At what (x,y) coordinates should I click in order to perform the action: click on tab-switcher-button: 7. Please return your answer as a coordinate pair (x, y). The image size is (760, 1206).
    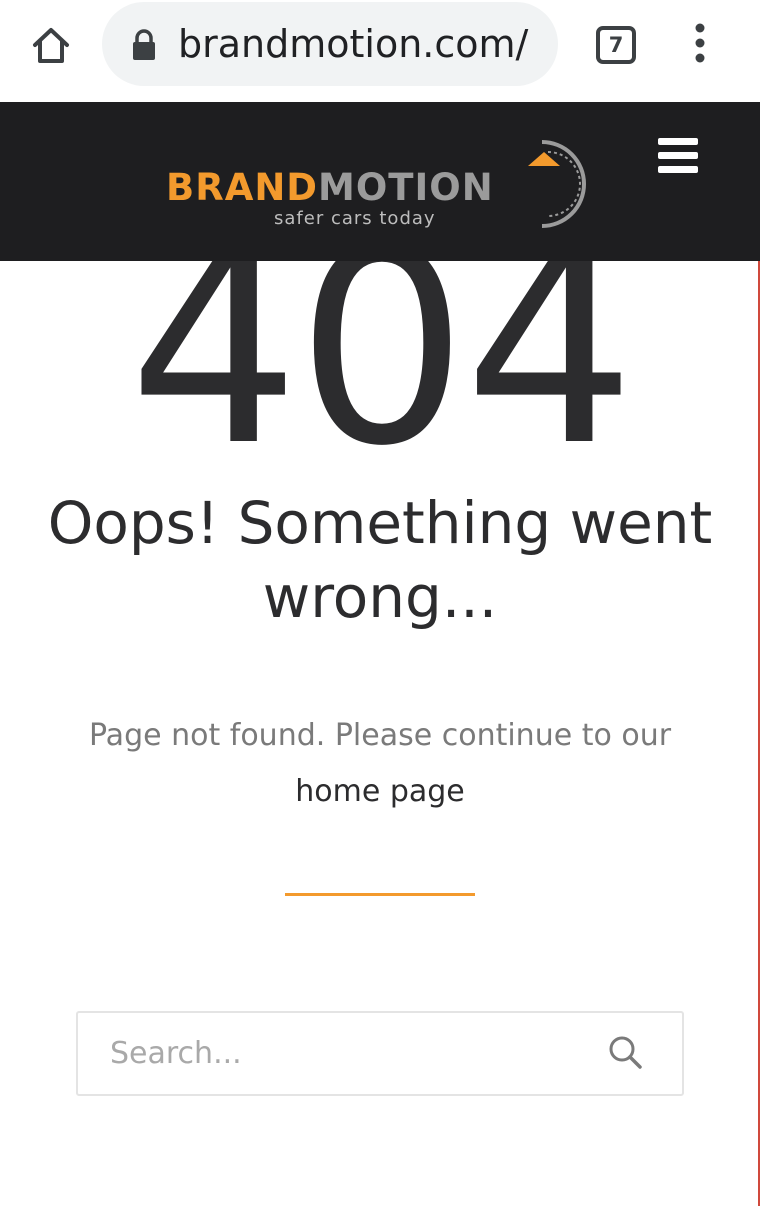
    Looking at the image, I should click on (616, 45).